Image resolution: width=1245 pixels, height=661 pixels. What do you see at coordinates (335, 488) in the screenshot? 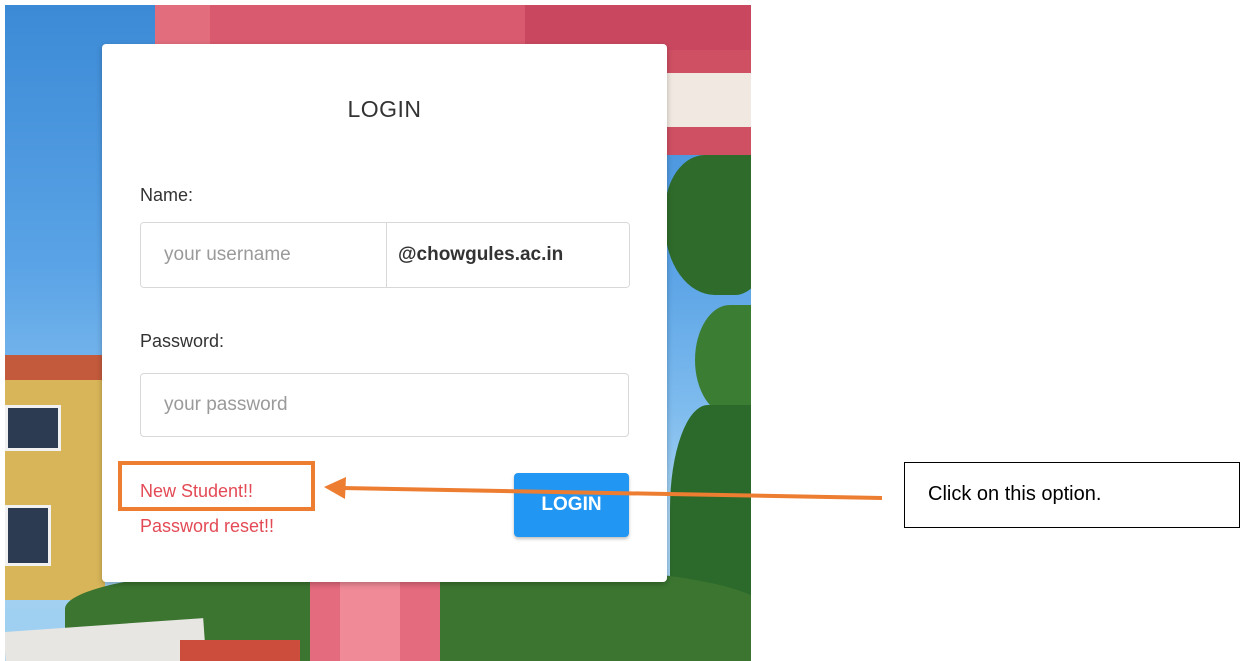
I see `arrow-head-icon` at bounding box center [335, 488].